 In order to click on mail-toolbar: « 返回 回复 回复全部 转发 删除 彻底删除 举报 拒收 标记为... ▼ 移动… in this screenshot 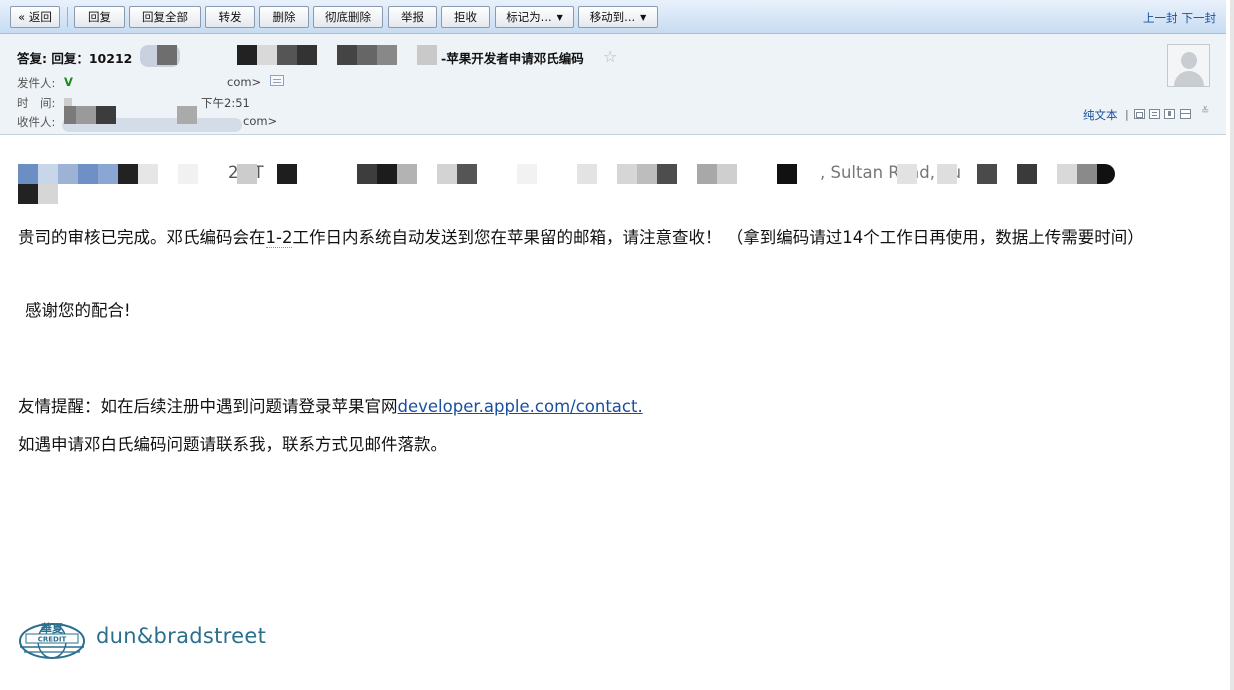, I will do `click(613, 17)`.